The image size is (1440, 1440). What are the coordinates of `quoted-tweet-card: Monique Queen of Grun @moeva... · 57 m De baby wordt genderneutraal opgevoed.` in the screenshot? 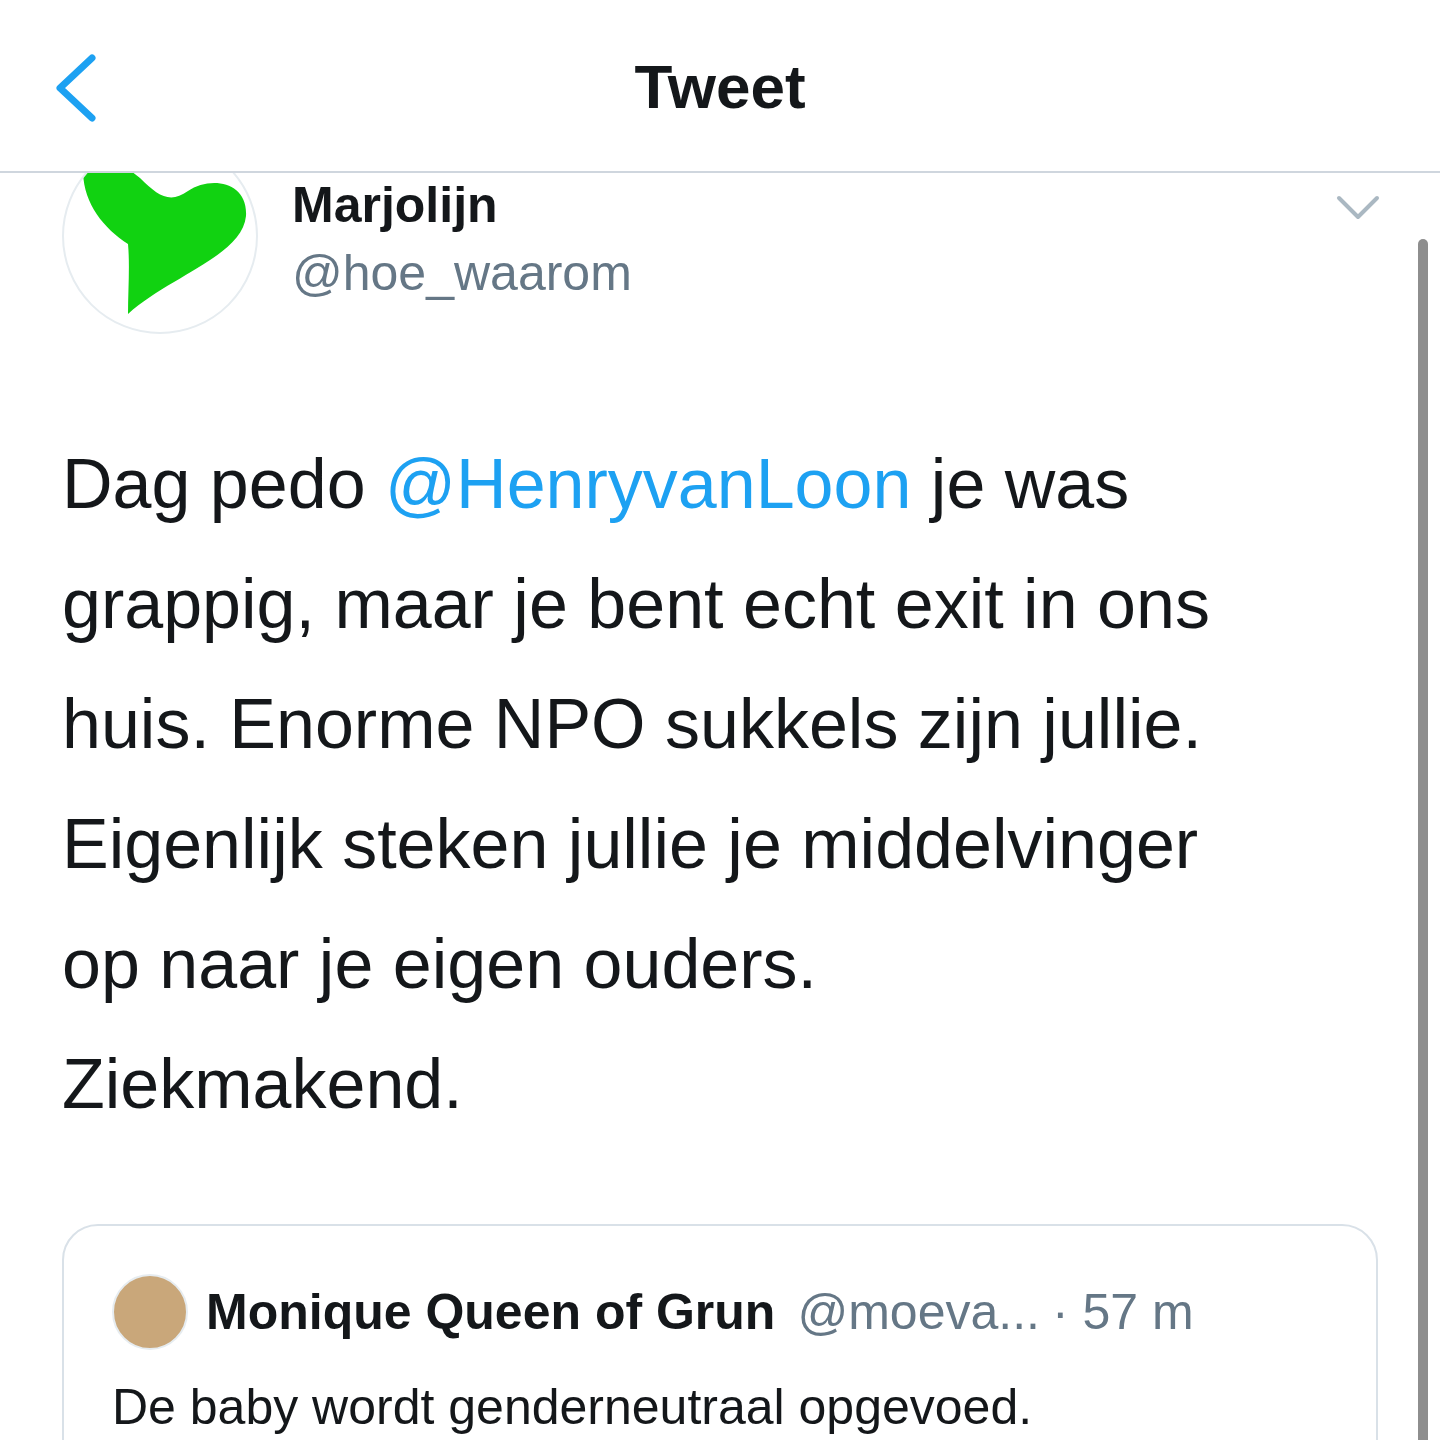 It's located at (720, 1332).